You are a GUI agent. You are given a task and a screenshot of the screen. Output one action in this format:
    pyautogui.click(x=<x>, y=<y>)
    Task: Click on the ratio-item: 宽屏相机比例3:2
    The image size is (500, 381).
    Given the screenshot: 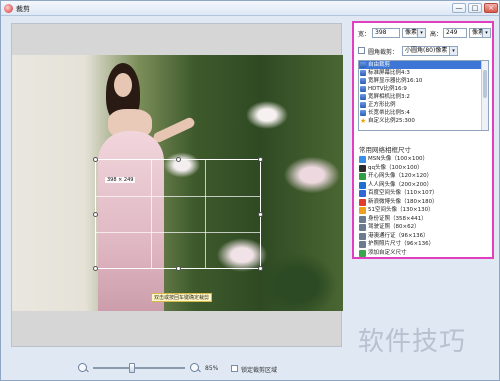 What is the action you would take?
    pyautogui.click(x=423, y=97)
    